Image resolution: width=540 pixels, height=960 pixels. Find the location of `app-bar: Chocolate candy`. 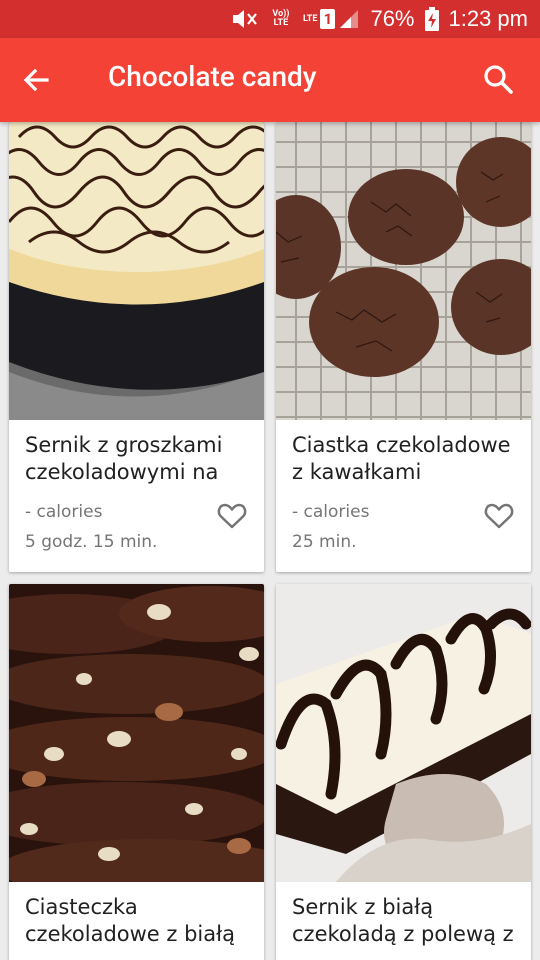

app-bar: Chocolate candy is located at coordinates (270, 80).